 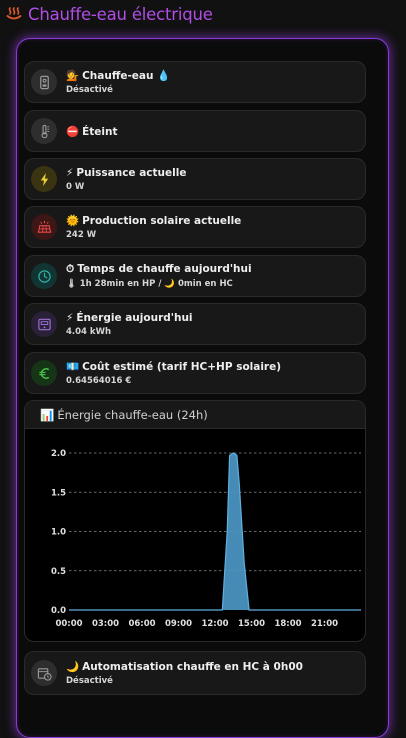 What do you see at coordinates (58, 572) in the screenshot?
I see `y-tick-label: 0.5` at bounding box center [58, 572].